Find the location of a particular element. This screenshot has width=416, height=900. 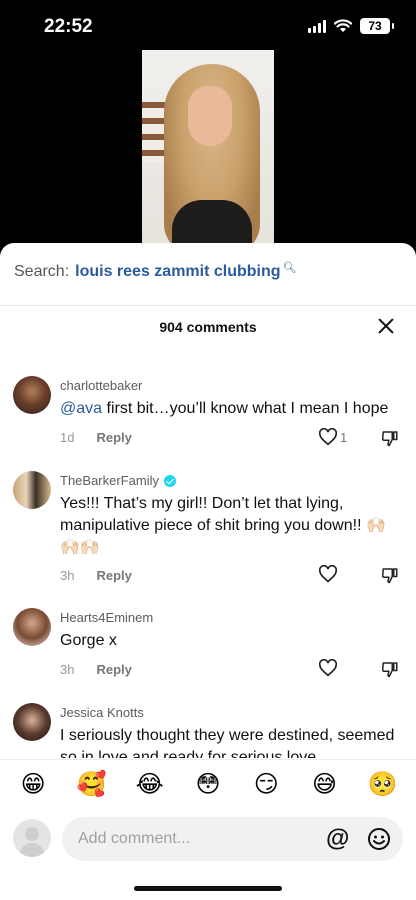

comment-input-row: @ is located at coordinates (208, 843).